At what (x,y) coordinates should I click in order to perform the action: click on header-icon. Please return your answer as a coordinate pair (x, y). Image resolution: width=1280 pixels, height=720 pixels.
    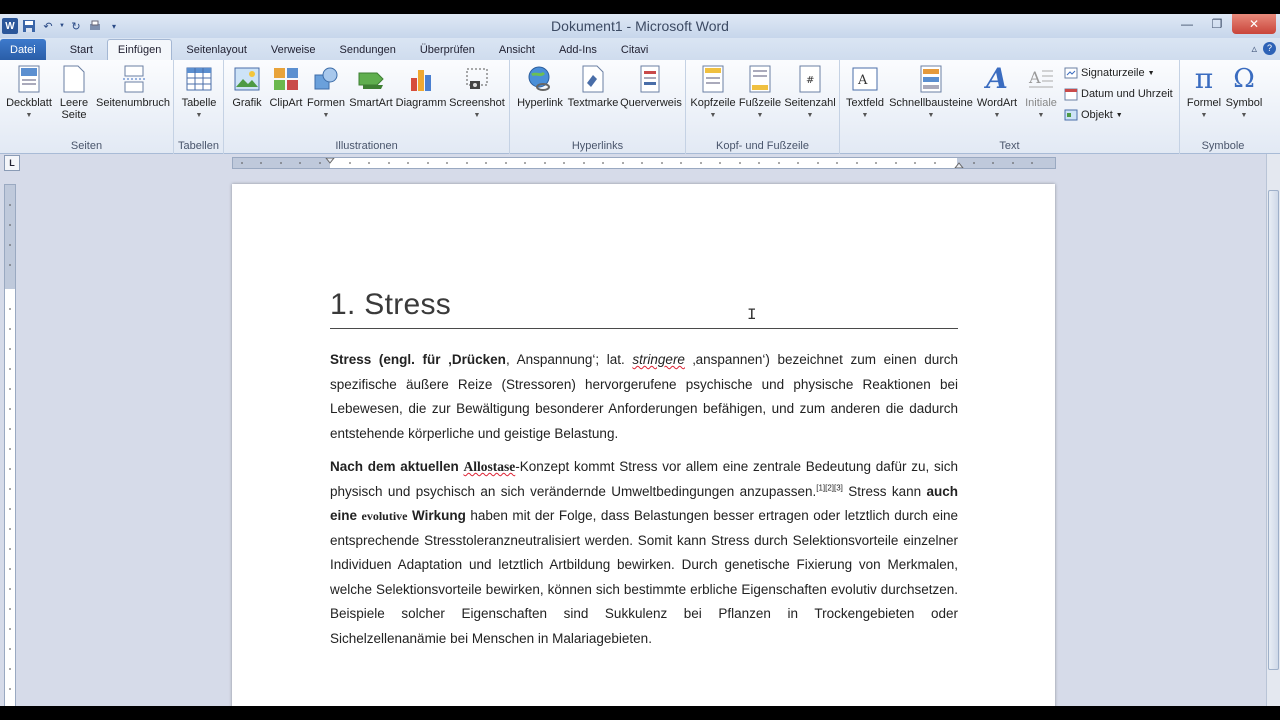
    Looking at the image, I should click on (713, 79).